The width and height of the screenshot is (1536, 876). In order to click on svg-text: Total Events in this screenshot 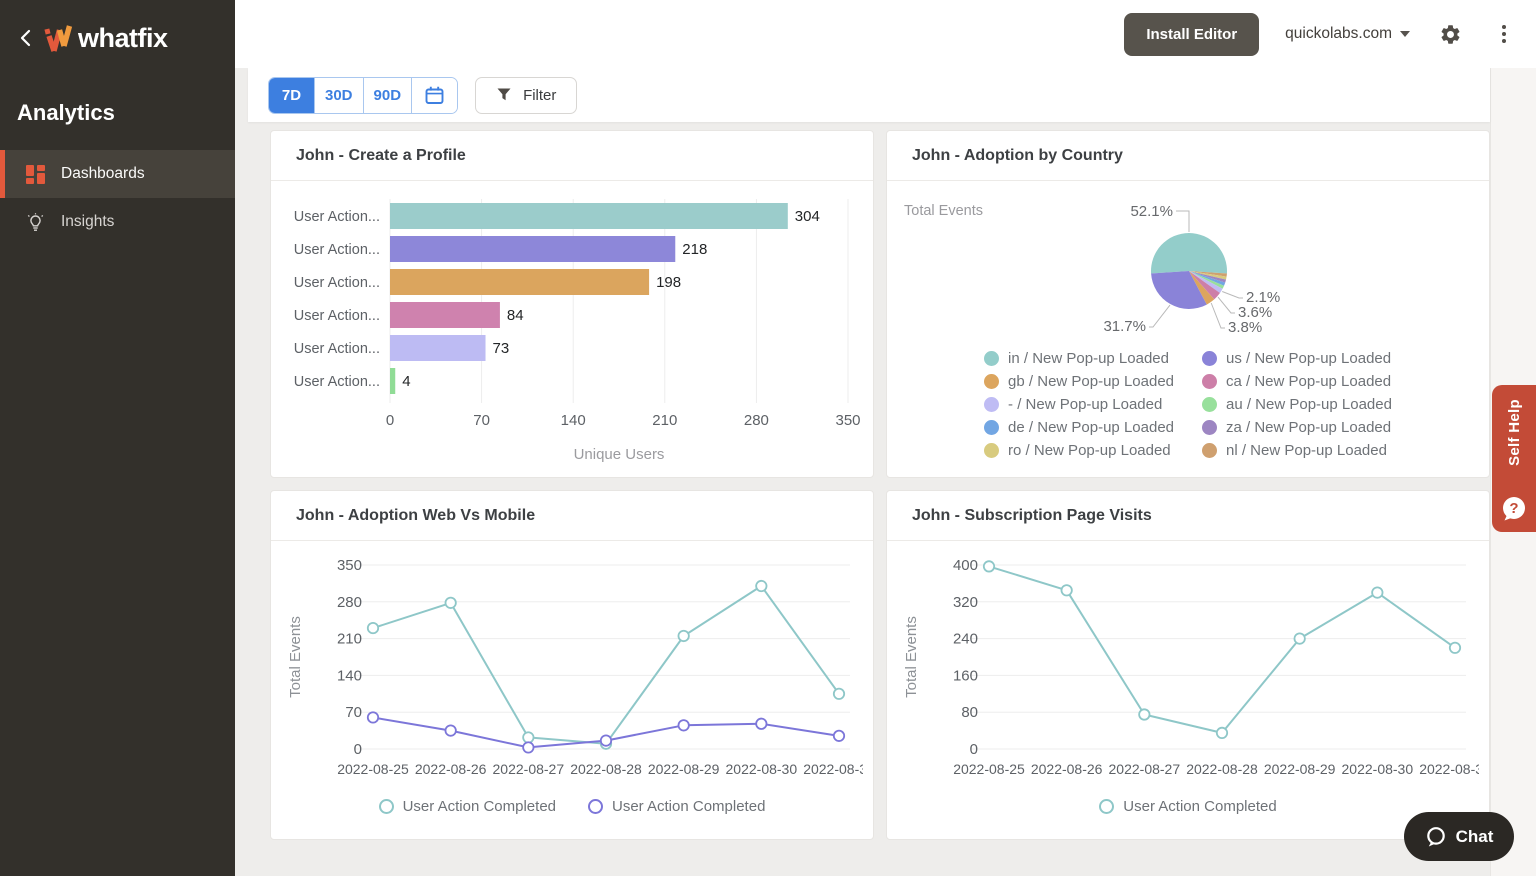, I will do `click(295, 657)`.